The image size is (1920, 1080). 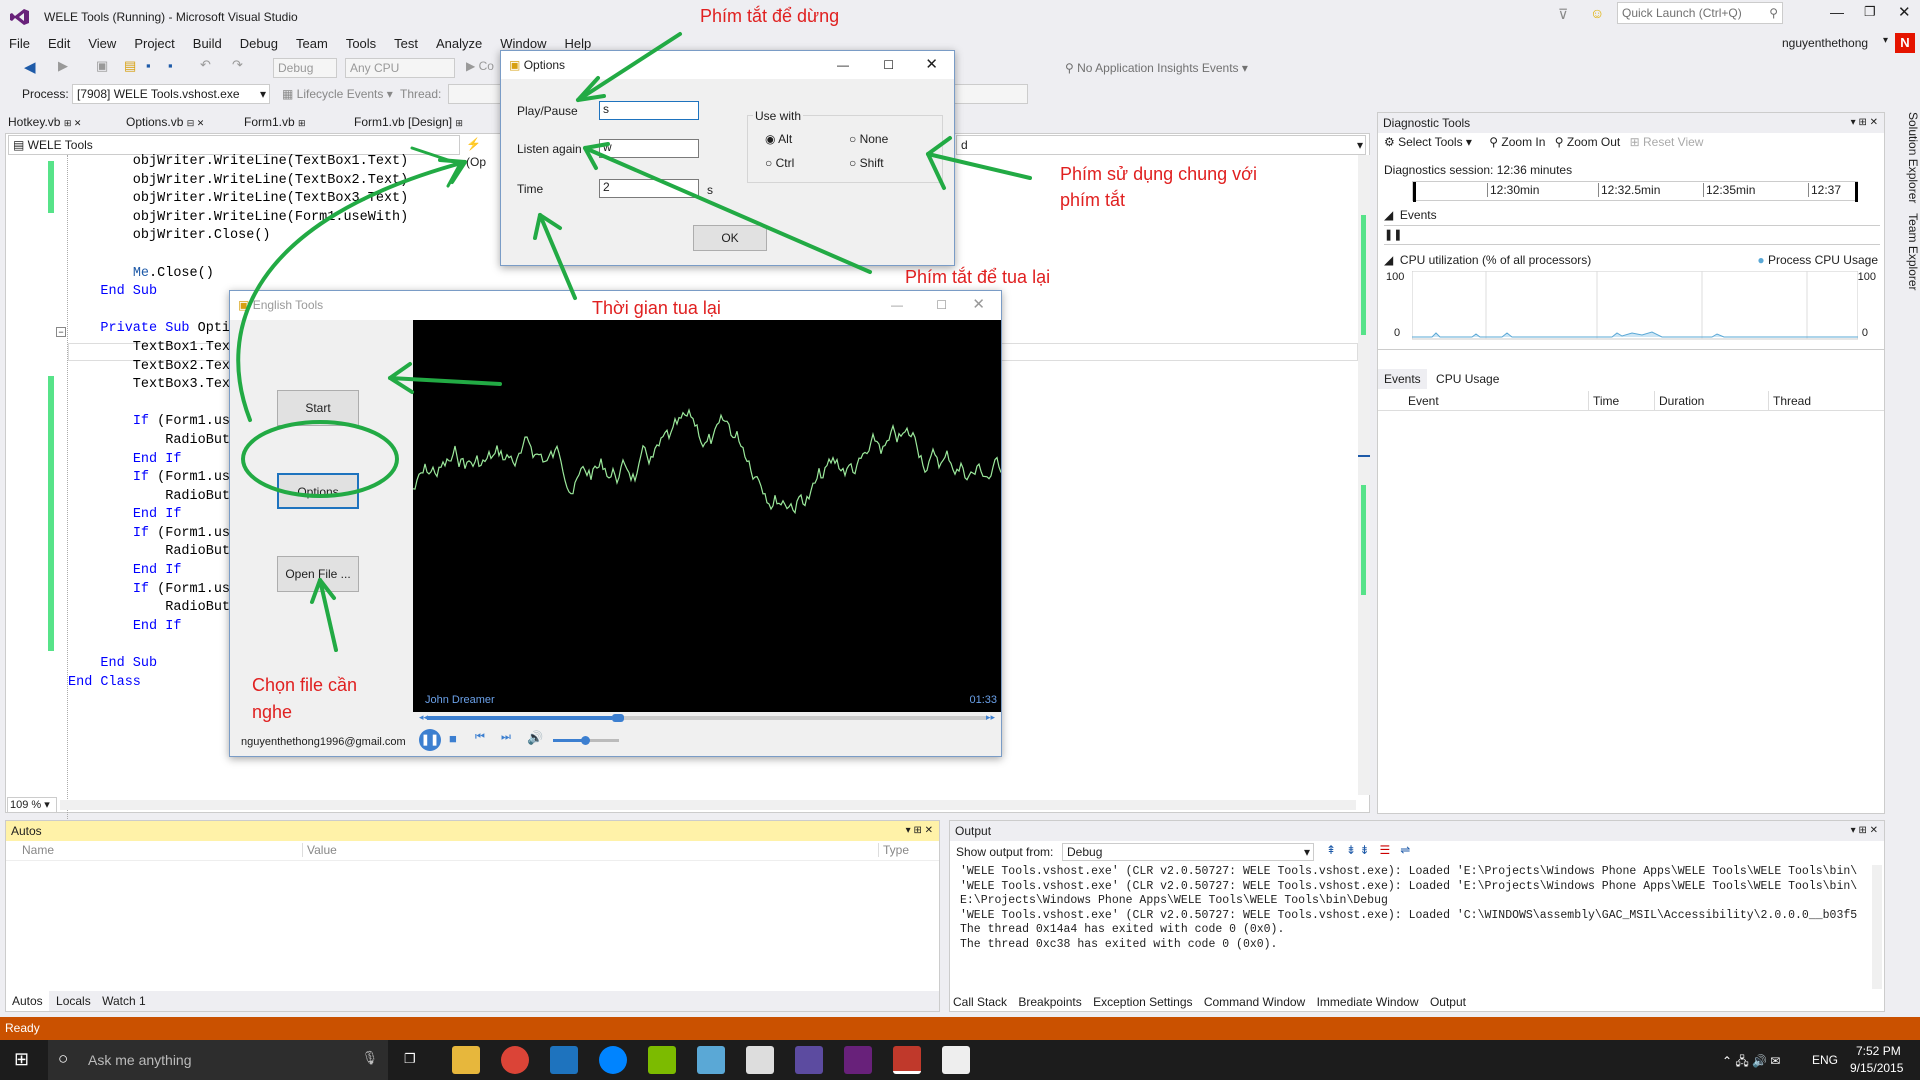 What do you see at coordinates (1751, 1062) in the screenshot?
I see `system-tray-icons: ⌃ 🖧 🔊 ✉` at bounding box center [1751, 1062].